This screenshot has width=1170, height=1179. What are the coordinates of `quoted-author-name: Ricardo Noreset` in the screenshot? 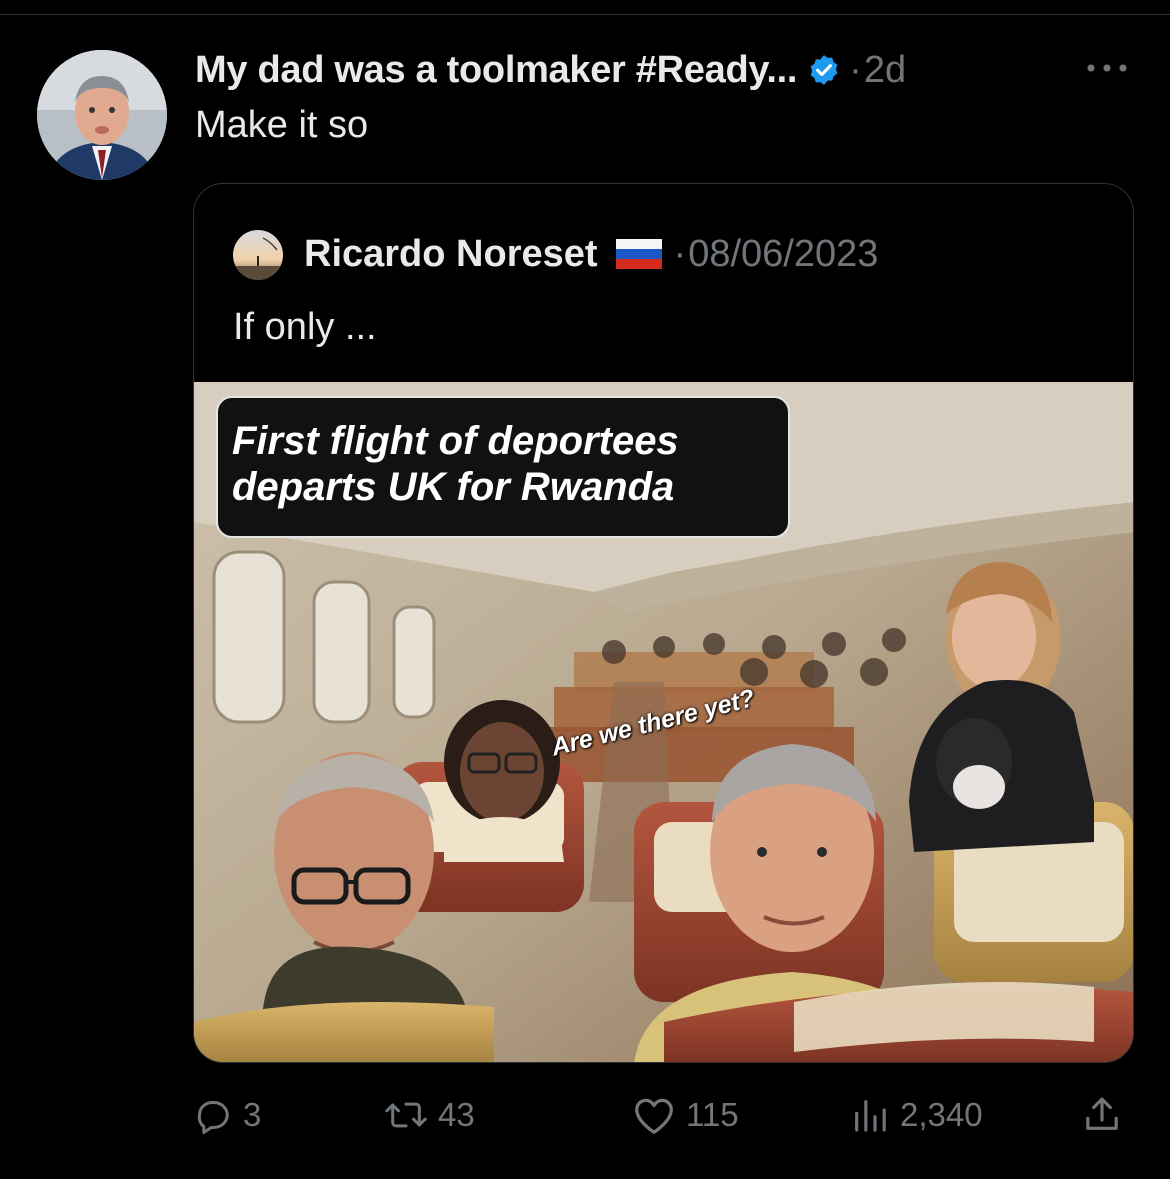 It's located at (451, 254).